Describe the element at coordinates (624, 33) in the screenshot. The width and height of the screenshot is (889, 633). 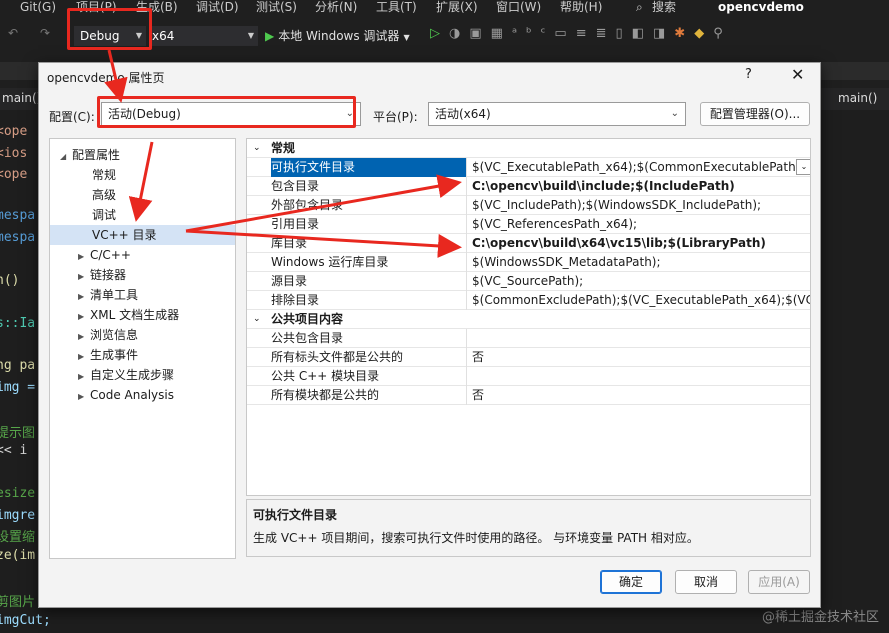
I see `bookmark-icon: ▯` at that location.